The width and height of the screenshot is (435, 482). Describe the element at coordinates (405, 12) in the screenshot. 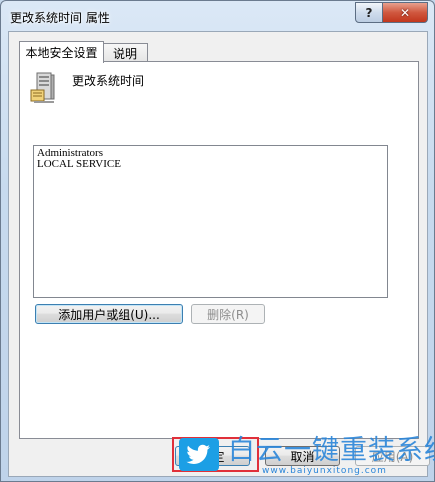

I see `close-button: ✕` at that location.